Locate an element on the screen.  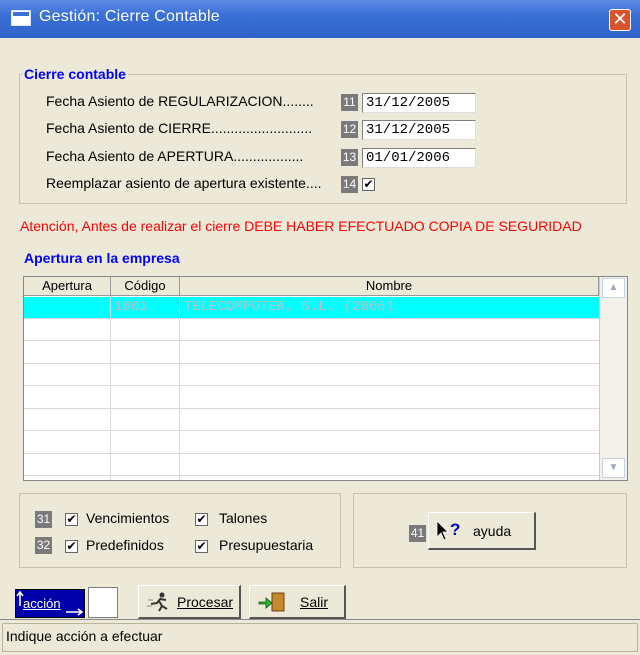
cierre-contable-legend: Cierre contable is located at coordinates (75, 74).